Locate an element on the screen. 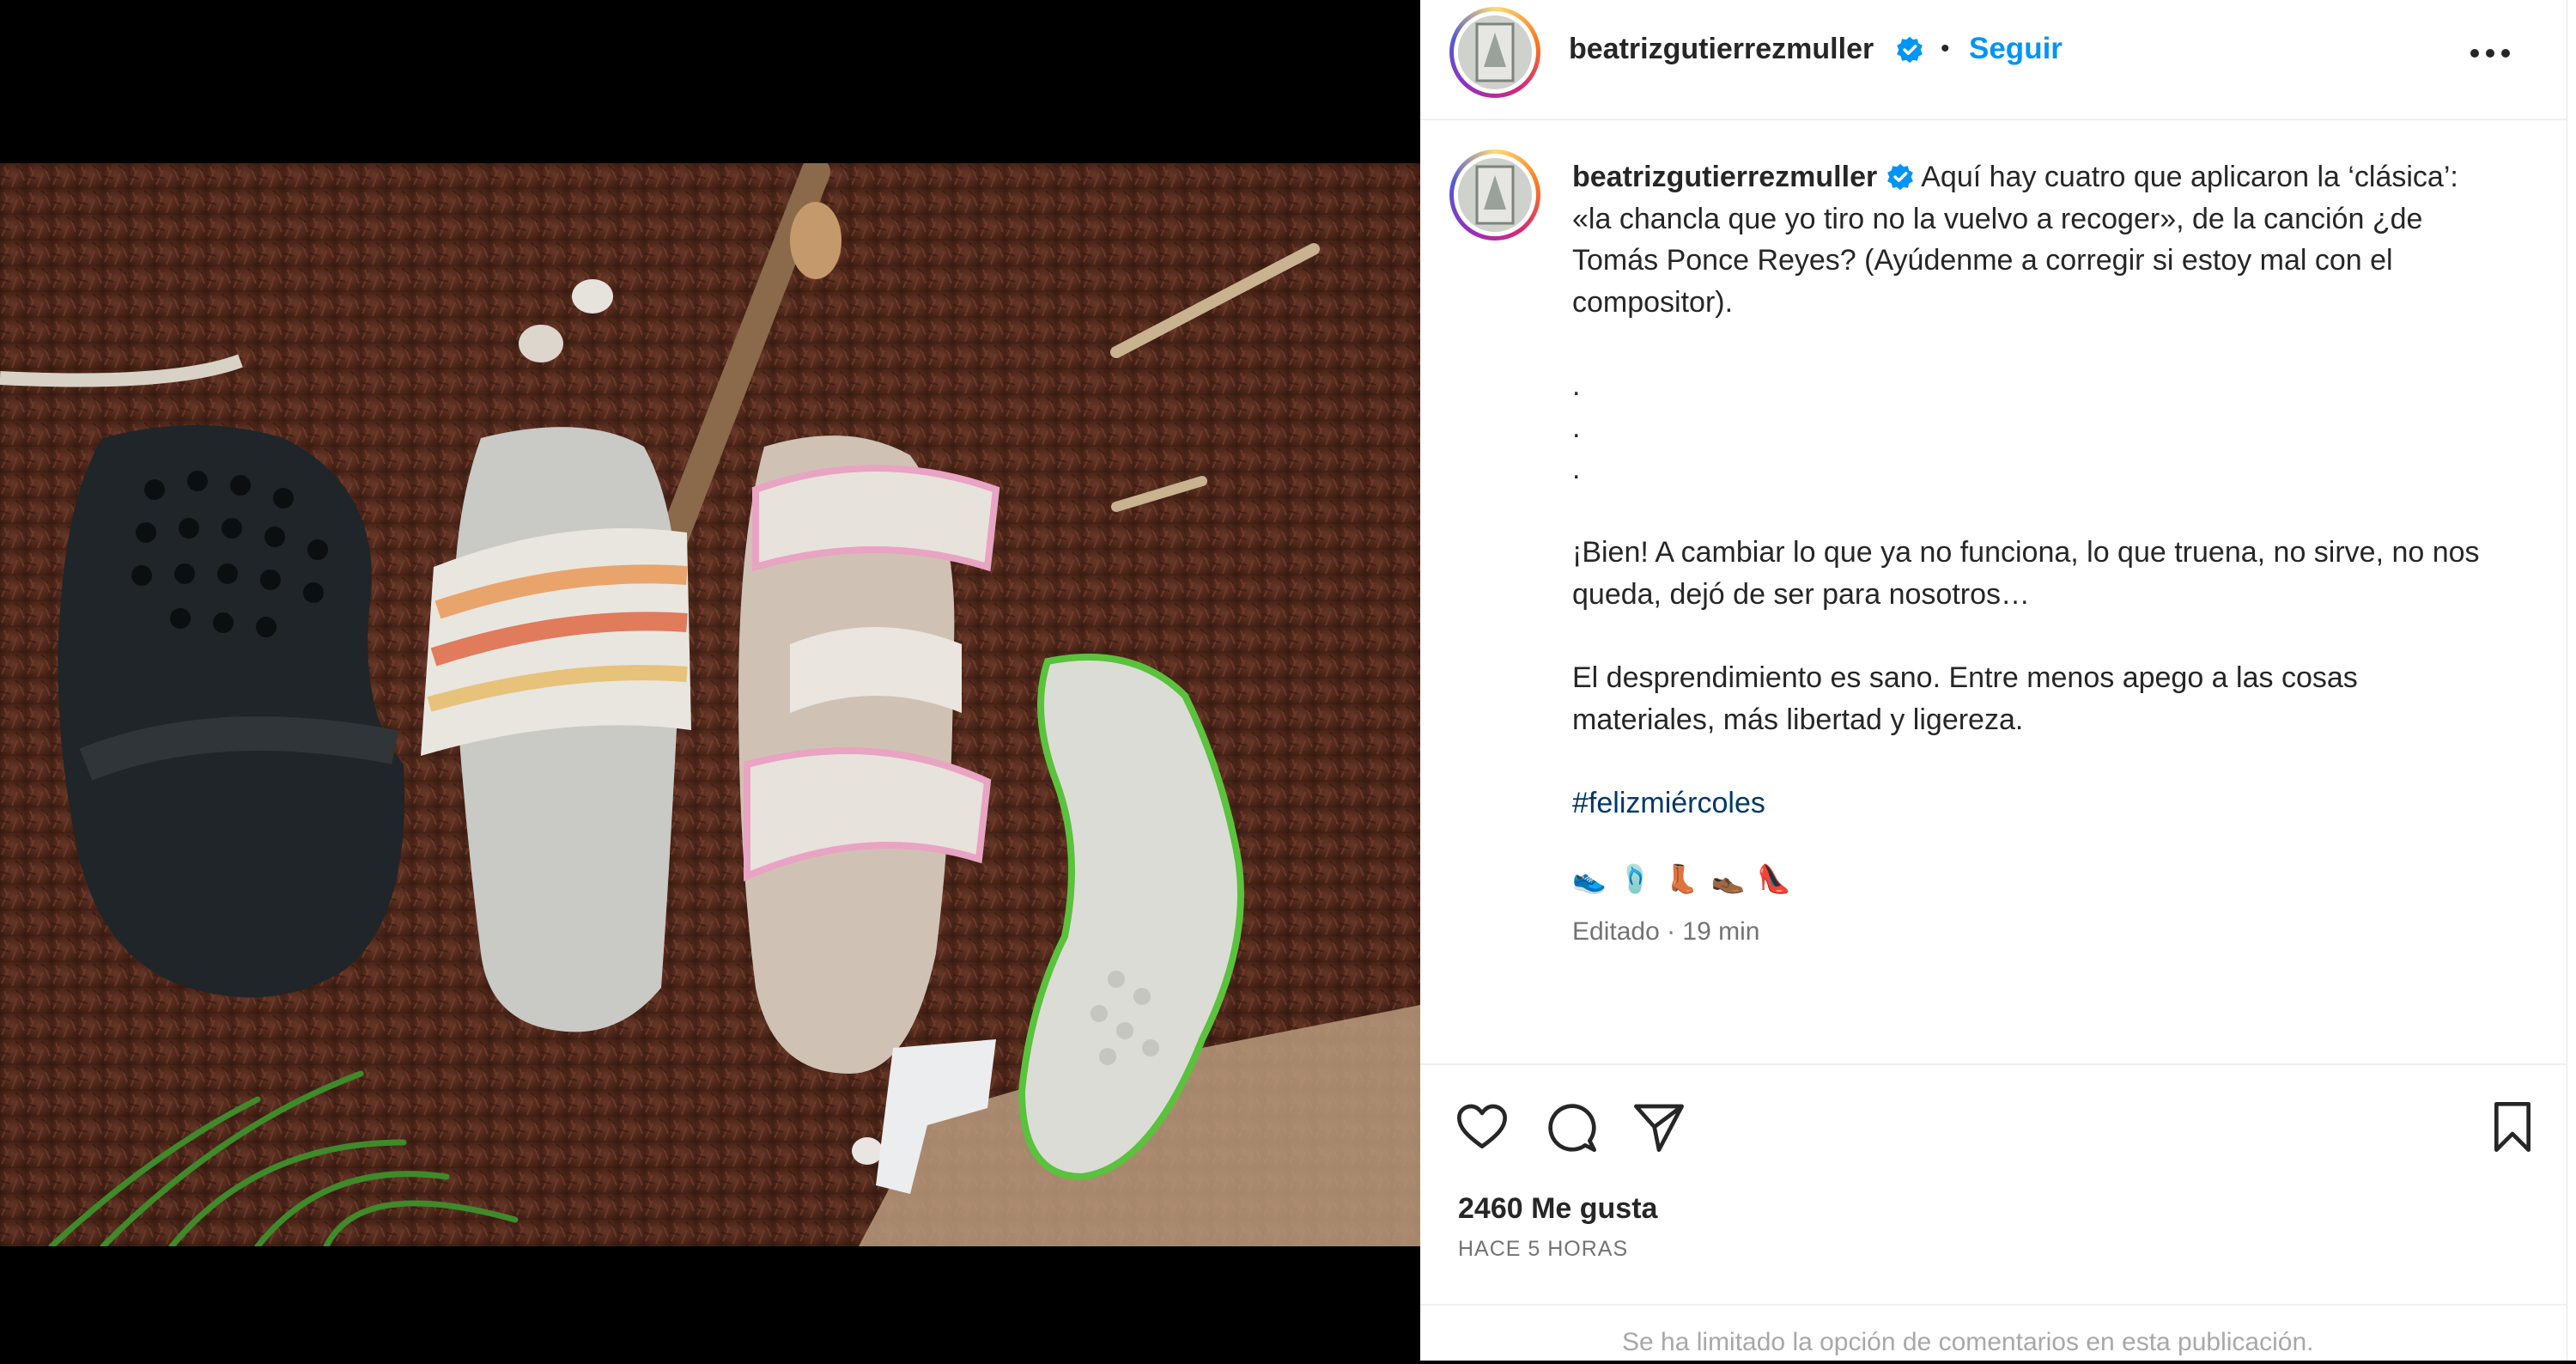 The height and width of the screenshot is (1364, 2576). boot-emoji: 👢 is located at coordinates (1682, 879).